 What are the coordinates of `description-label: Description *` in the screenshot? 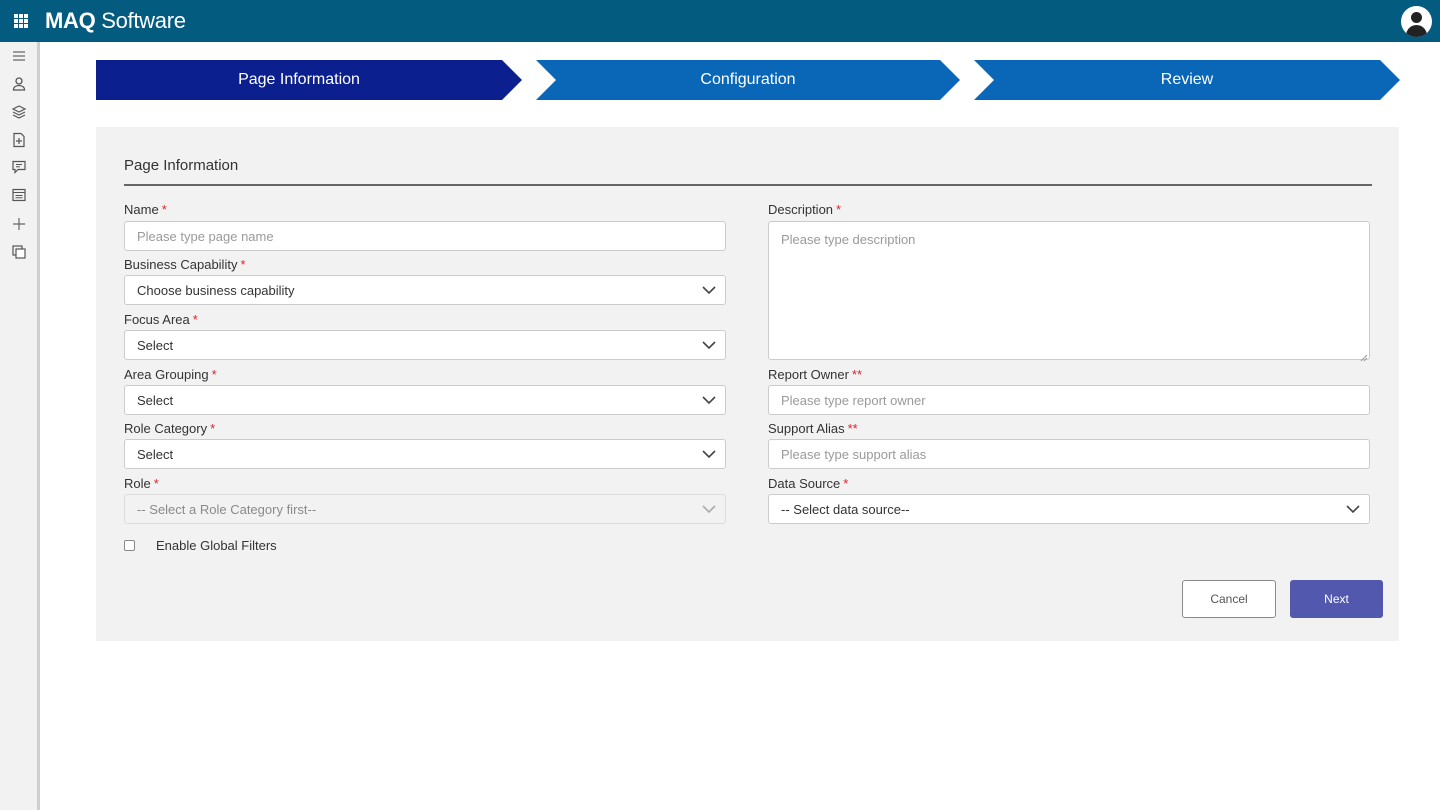 It's located at (805, 209).